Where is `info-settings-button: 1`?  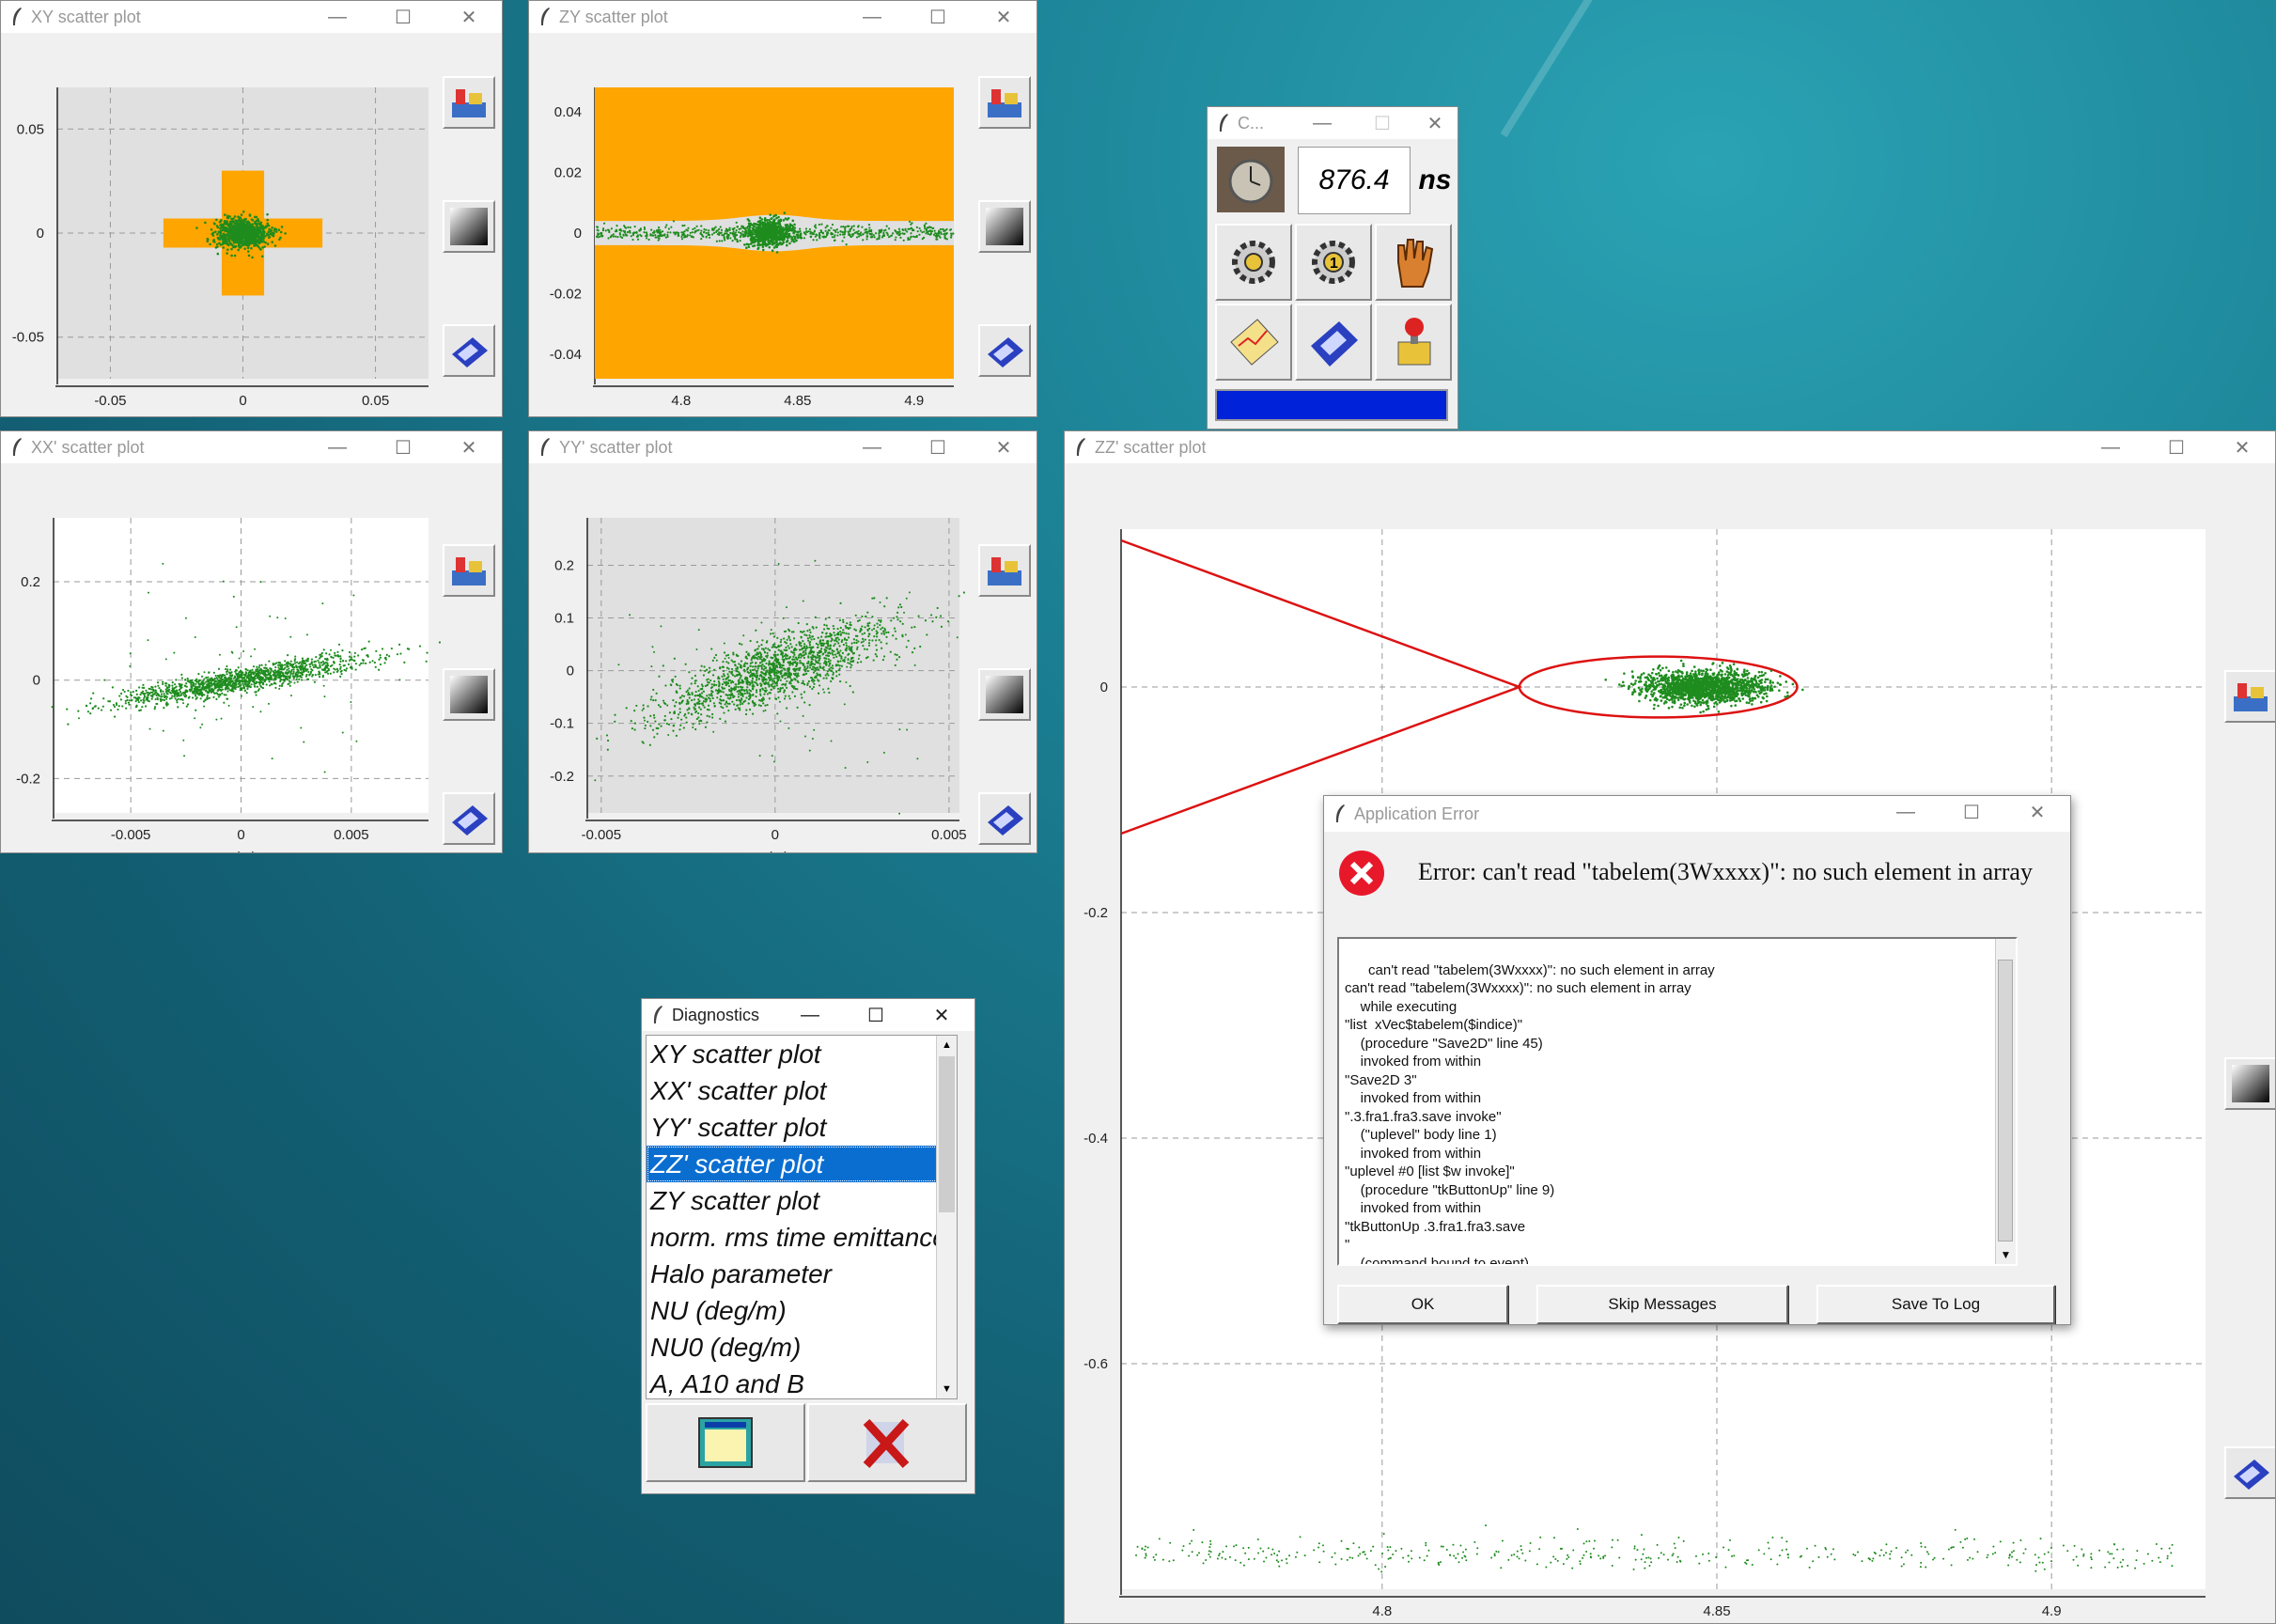
info-settings-button: 1 is located at coordinates (1333, 262).